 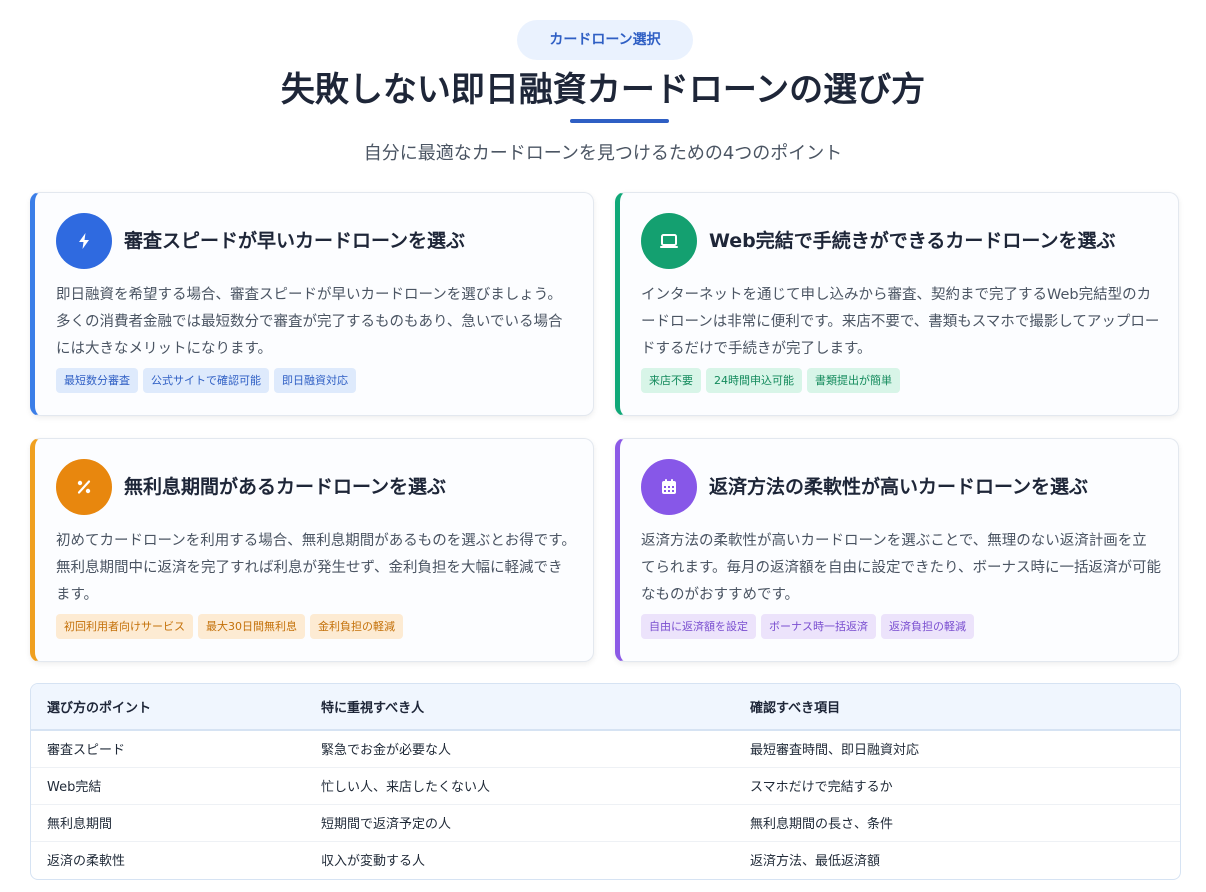 What do you see at coordinates (965, 707) in the screenshot?
I see `column-header: 確認すべき項目` at bounding box center [965, 707].